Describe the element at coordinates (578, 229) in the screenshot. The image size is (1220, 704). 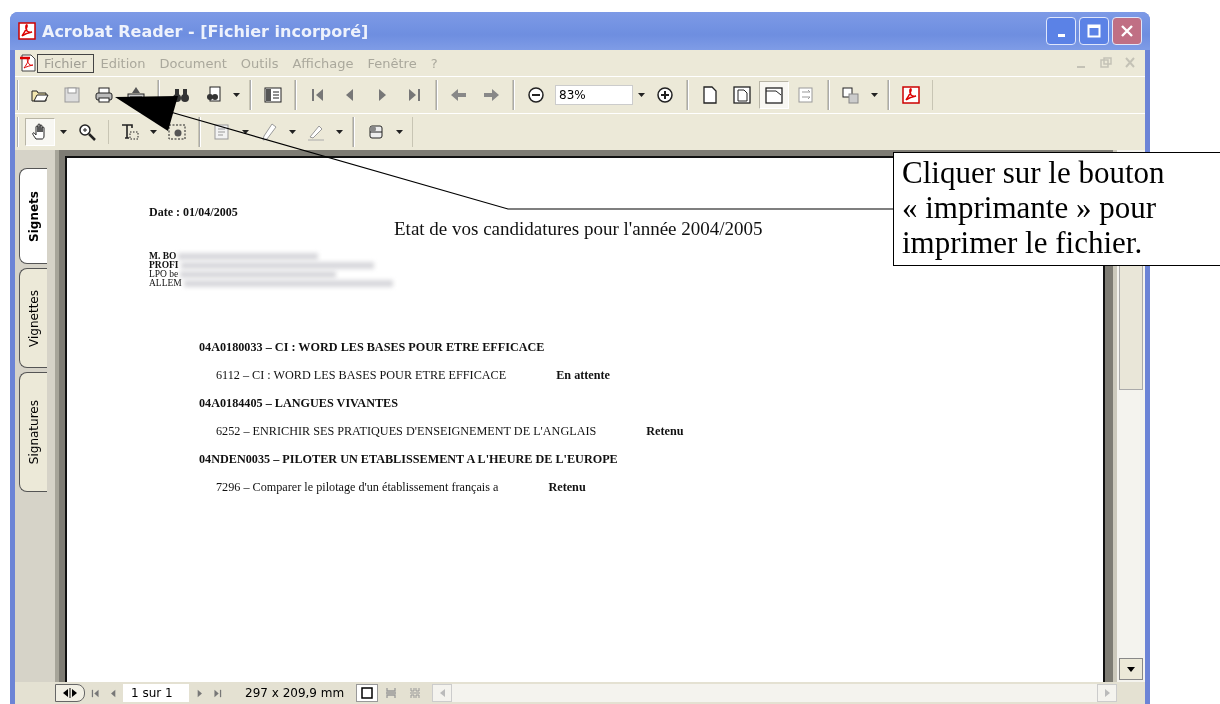
I see `document-title: Etat de vos candidatures pour l'année 2004/2005` at that location.